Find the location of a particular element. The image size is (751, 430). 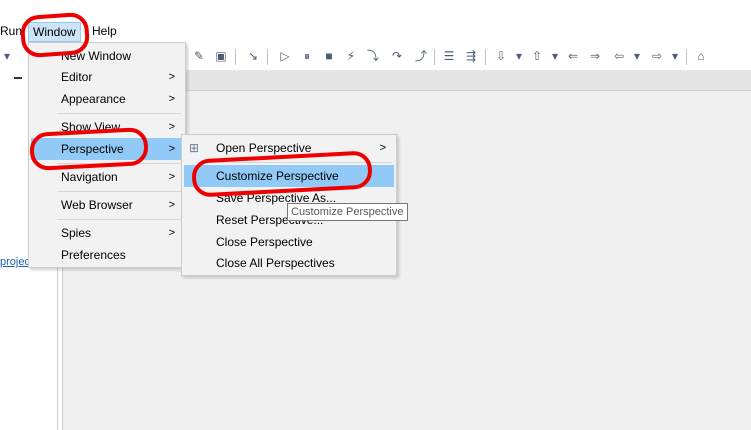

tooltip: Customize Perspective is located at coordinates (347, 212).